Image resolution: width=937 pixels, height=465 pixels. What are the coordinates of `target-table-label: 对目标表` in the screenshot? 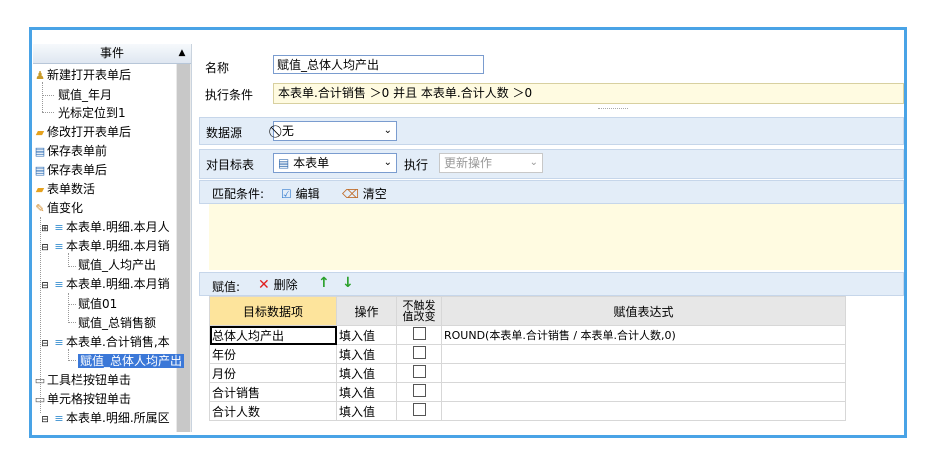 It's located at (230, 165).